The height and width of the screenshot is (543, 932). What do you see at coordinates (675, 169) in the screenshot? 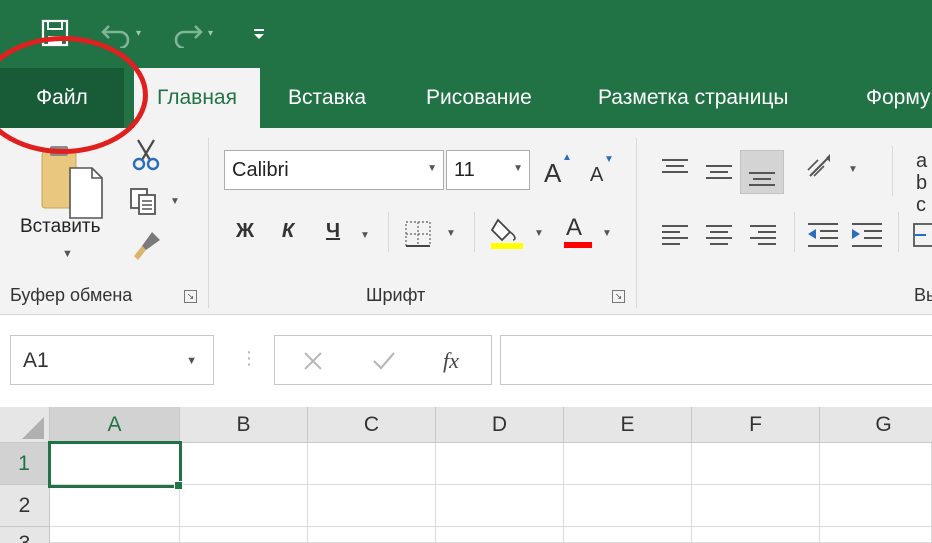
I see `align-top-button` at bounding box center [675, 169].